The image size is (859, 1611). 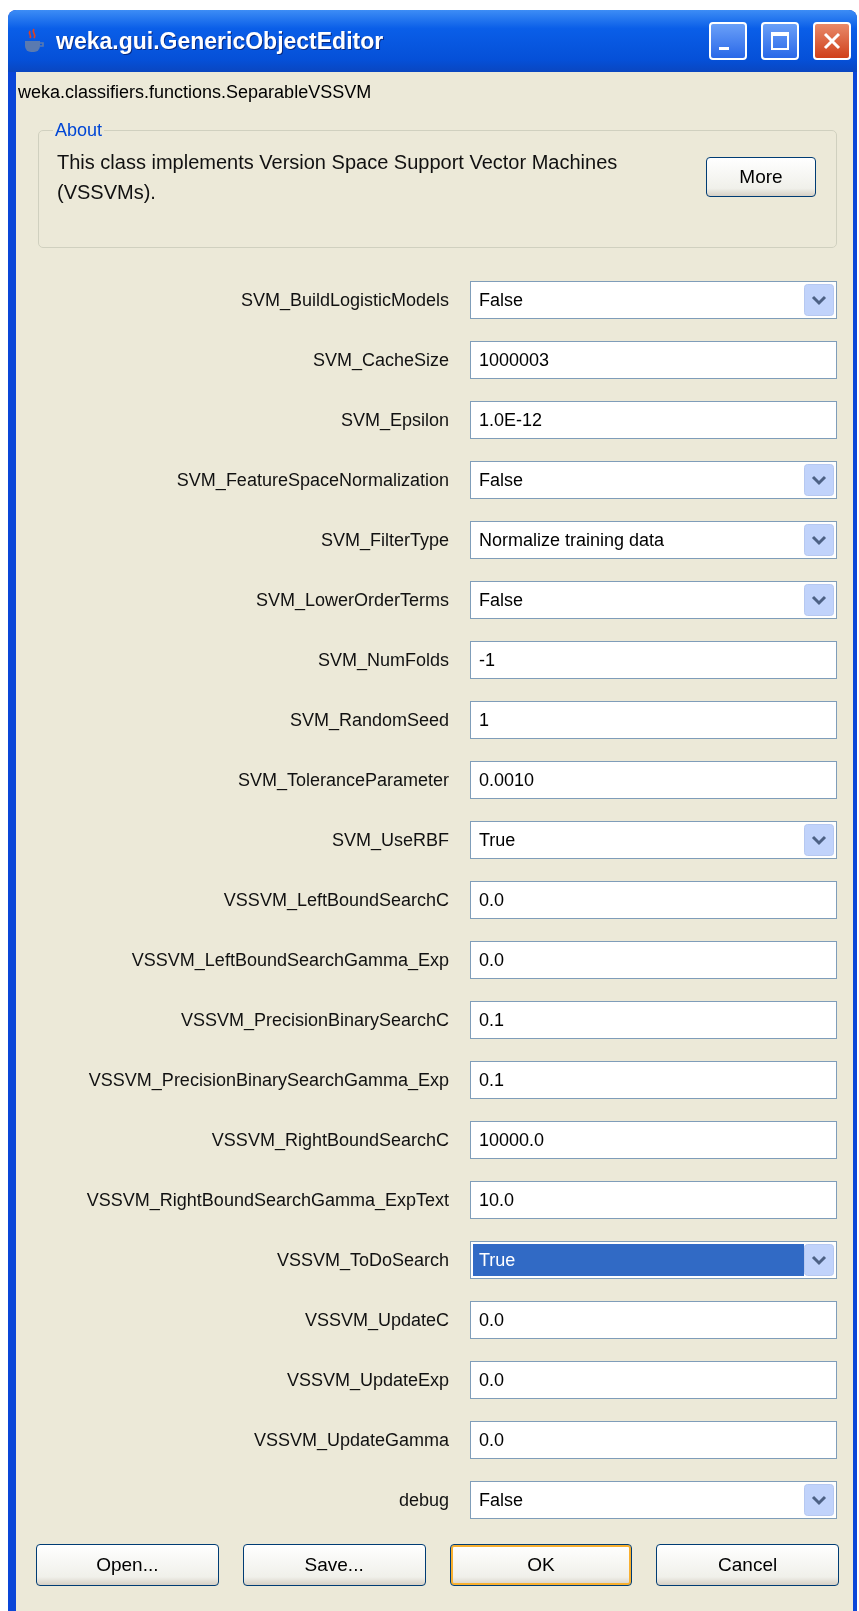 What do you see at coordinates (195, 92) in the screenshot?
I see `class-name: weka.classifiers.functions.SeparableVSSVM` at bounding box center [195, 92].